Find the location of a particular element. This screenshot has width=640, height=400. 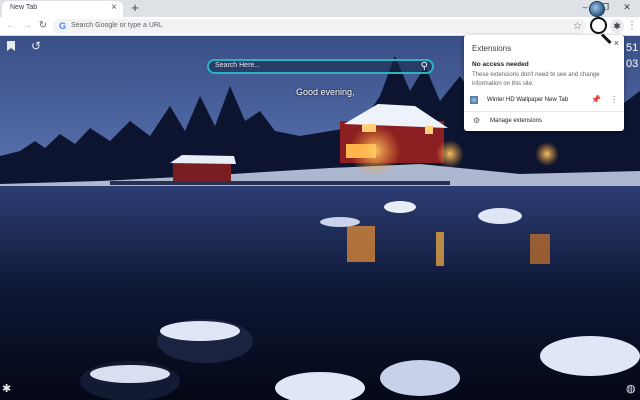

winter-extension-icon is located at coordinates (597, 9).